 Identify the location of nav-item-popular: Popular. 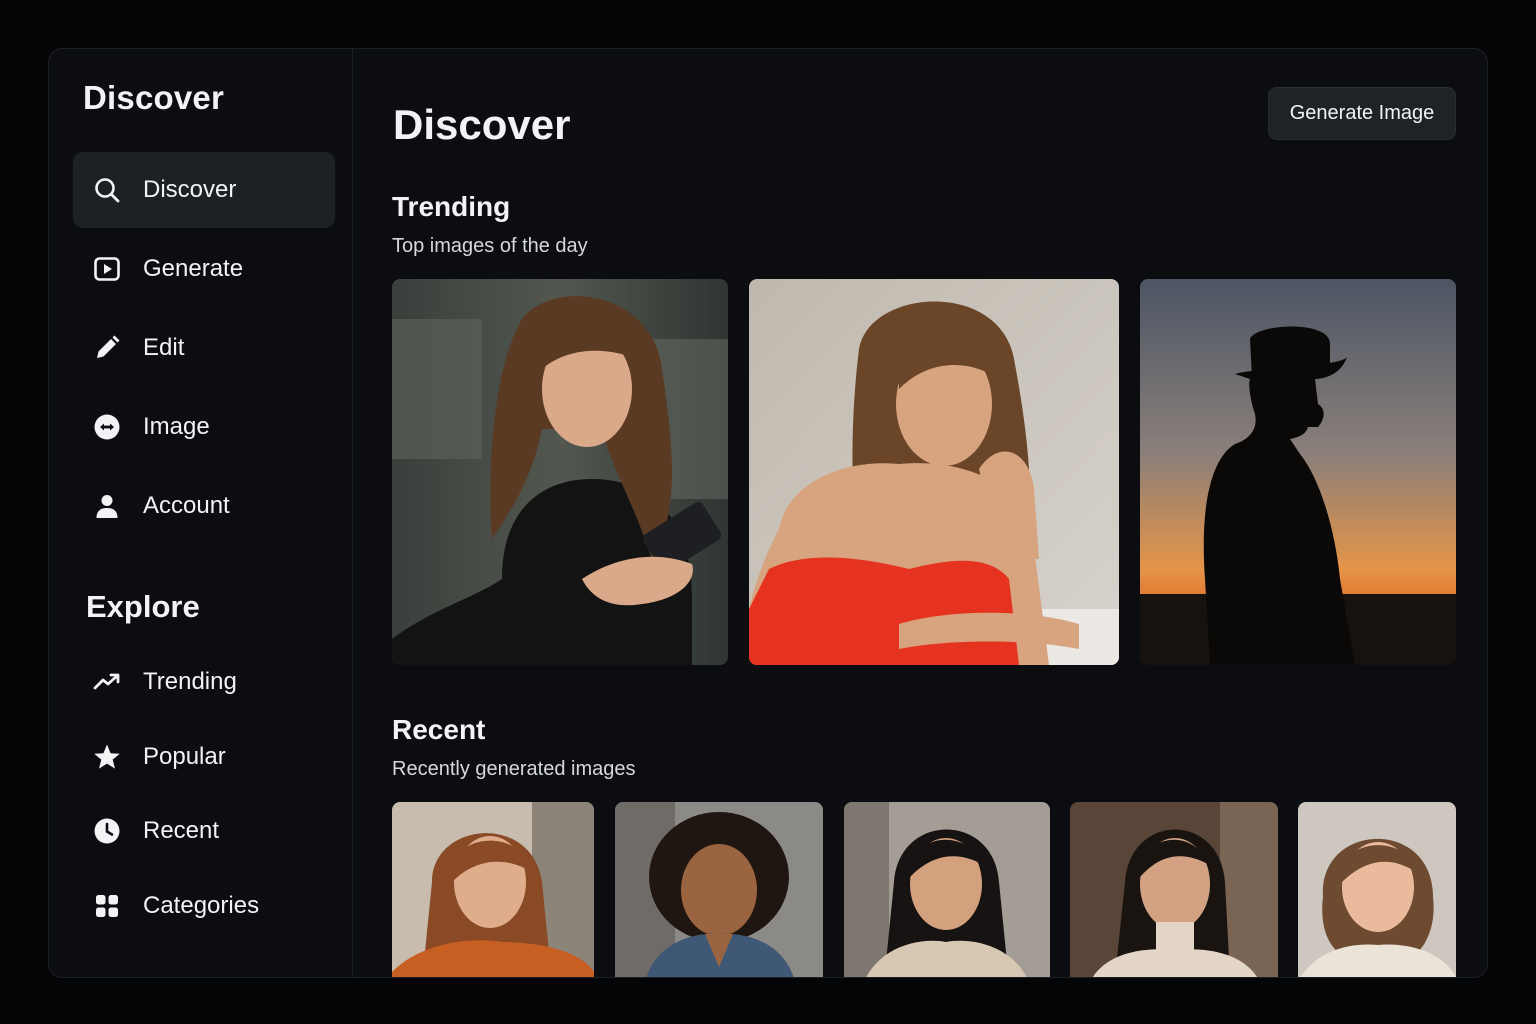
(204, 757).